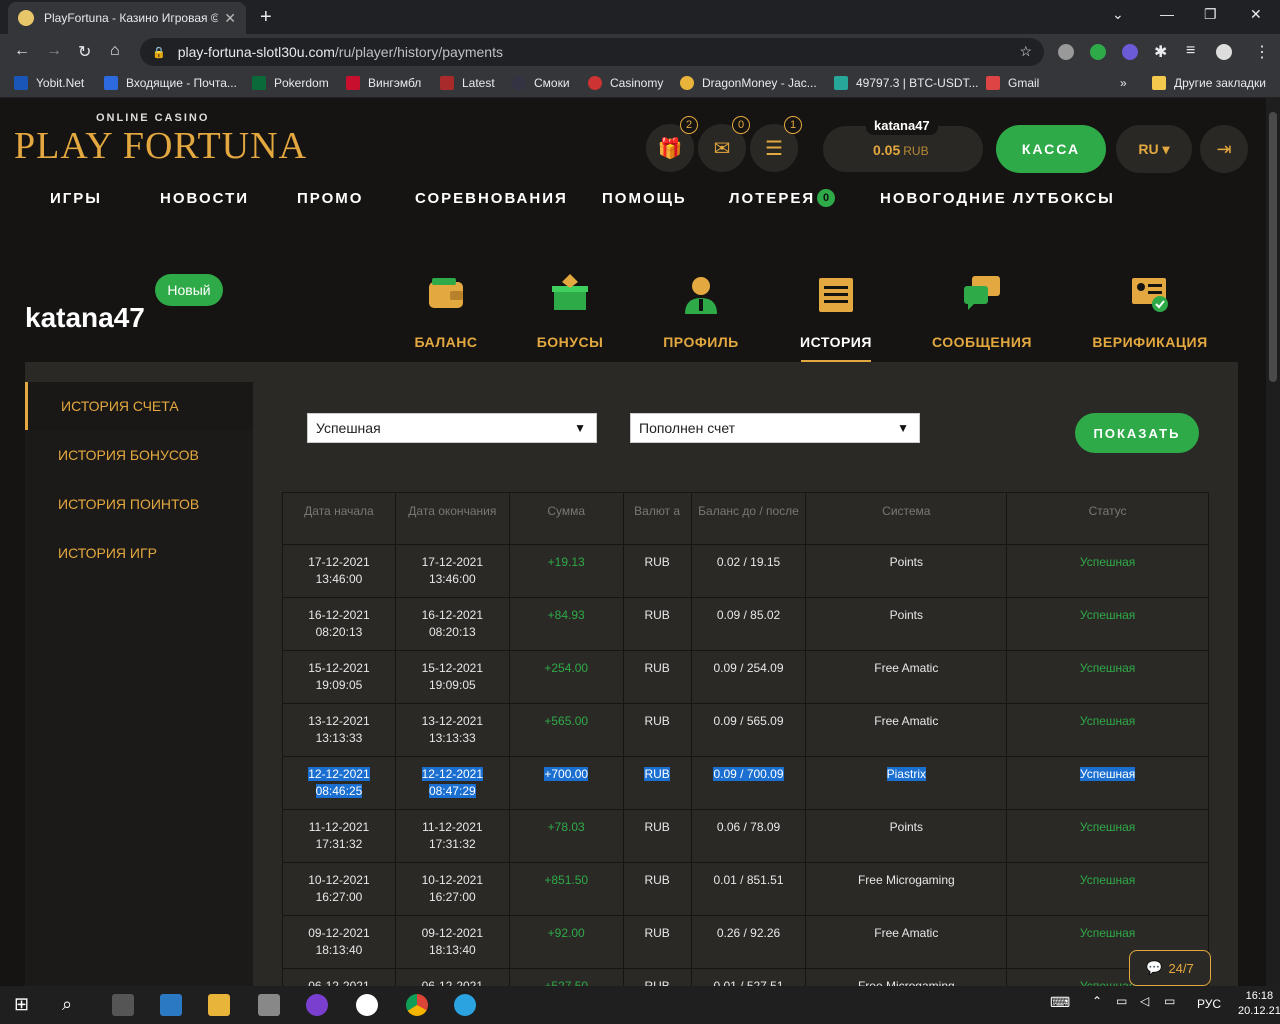 This screenshot has height=1024, width=1280. Describe the element at coordinates (446, 309) in the screenshot. I see `tab-balance: БАЛАНС` at that location.